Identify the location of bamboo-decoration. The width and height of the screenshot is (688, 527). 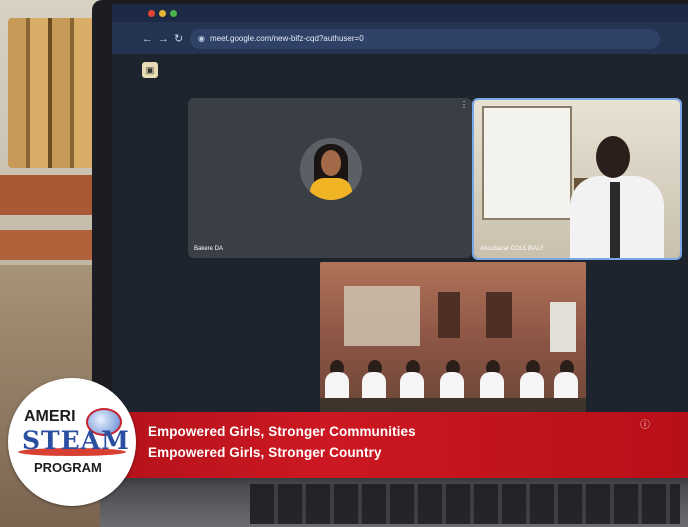
(55, 93).